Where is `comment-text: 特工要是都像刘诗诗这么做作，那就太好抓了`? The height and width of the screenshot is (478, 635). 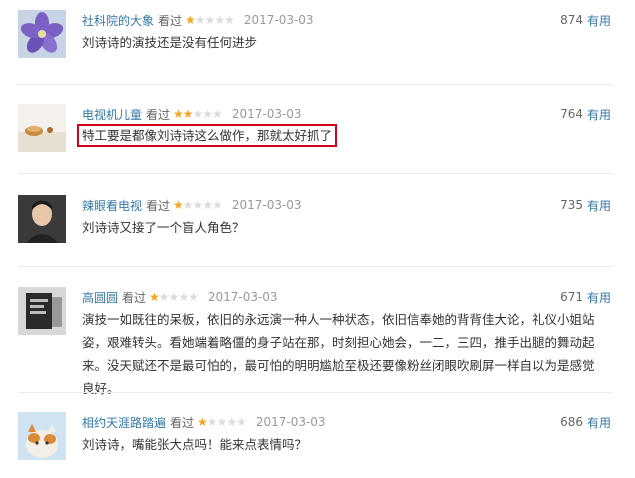 comment-text: 特工要是都像刘诗诗这么做作，那就太好抓了 is located at coordinates (337, 135).